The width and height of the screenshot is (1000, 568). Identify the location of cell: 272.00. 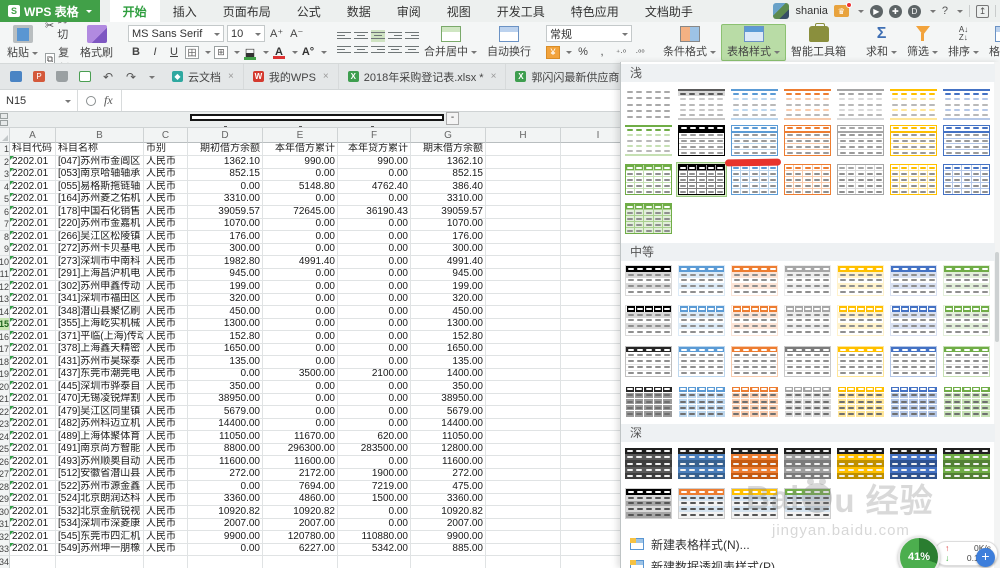
(448, 474).